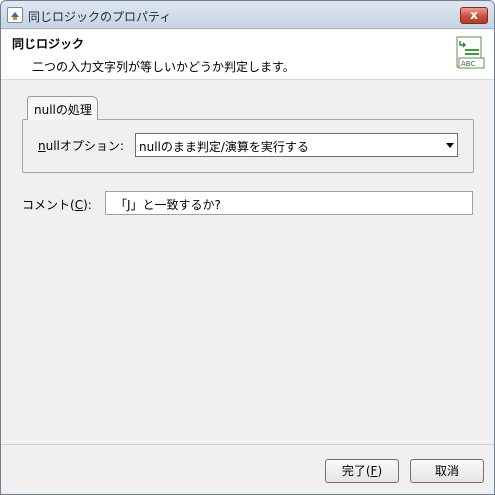 This screenshot has height=495, width=495. I want to click on tab-label: nullの処理, so click(63, 110).